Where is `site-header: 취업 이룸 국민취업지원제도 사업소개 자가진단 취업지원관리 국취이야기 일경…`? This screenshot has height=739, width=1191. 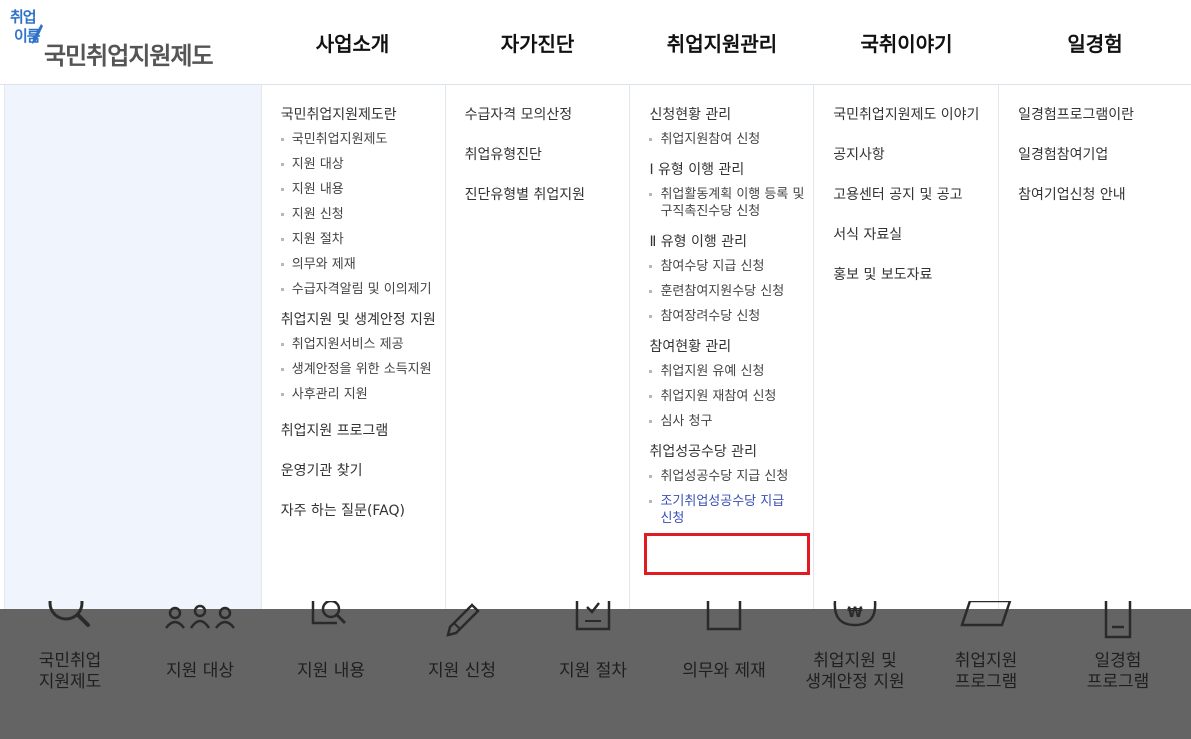 site-header: 취업 이룸 국민취업지원제도 사업소개 자가진단 취업지원관리 국취이야기 일경… is located at coordinates (595, 42).